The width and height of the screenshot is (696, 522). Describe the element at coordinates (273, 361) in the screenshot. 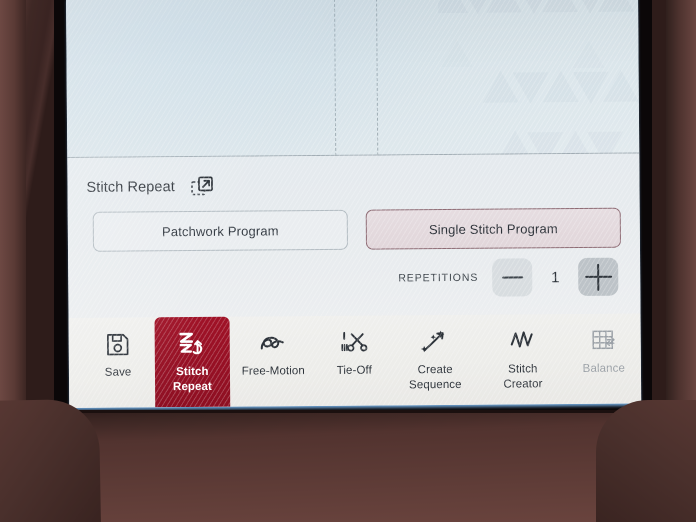

I see `toolbar-item-free-motion: Free-Motion` at that location.